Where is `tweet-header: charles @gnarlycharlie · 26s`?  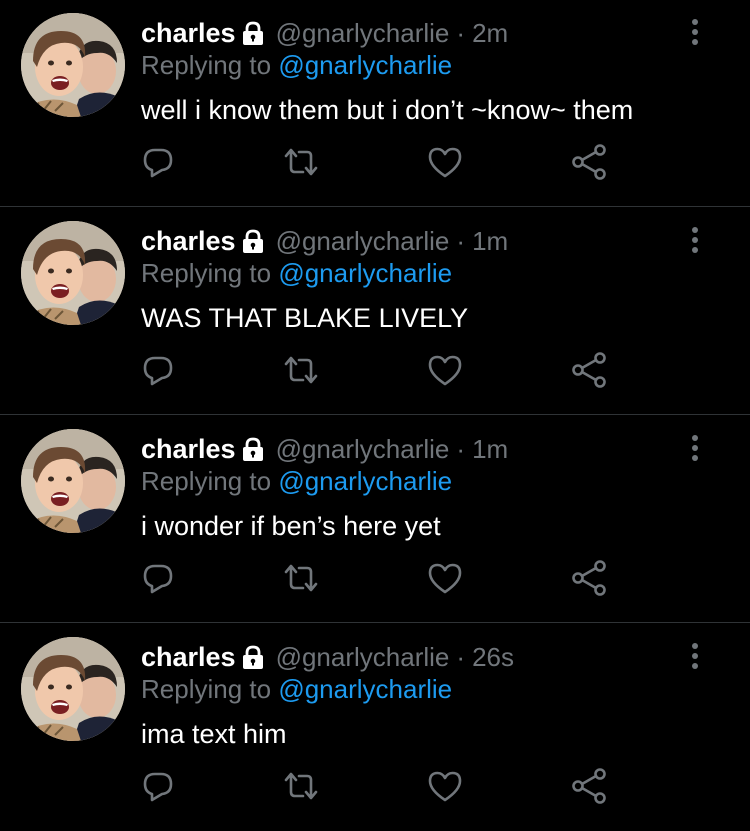 tweet-header: charles @gnarlycharlie · 26s is located at coordinates (327, 657).